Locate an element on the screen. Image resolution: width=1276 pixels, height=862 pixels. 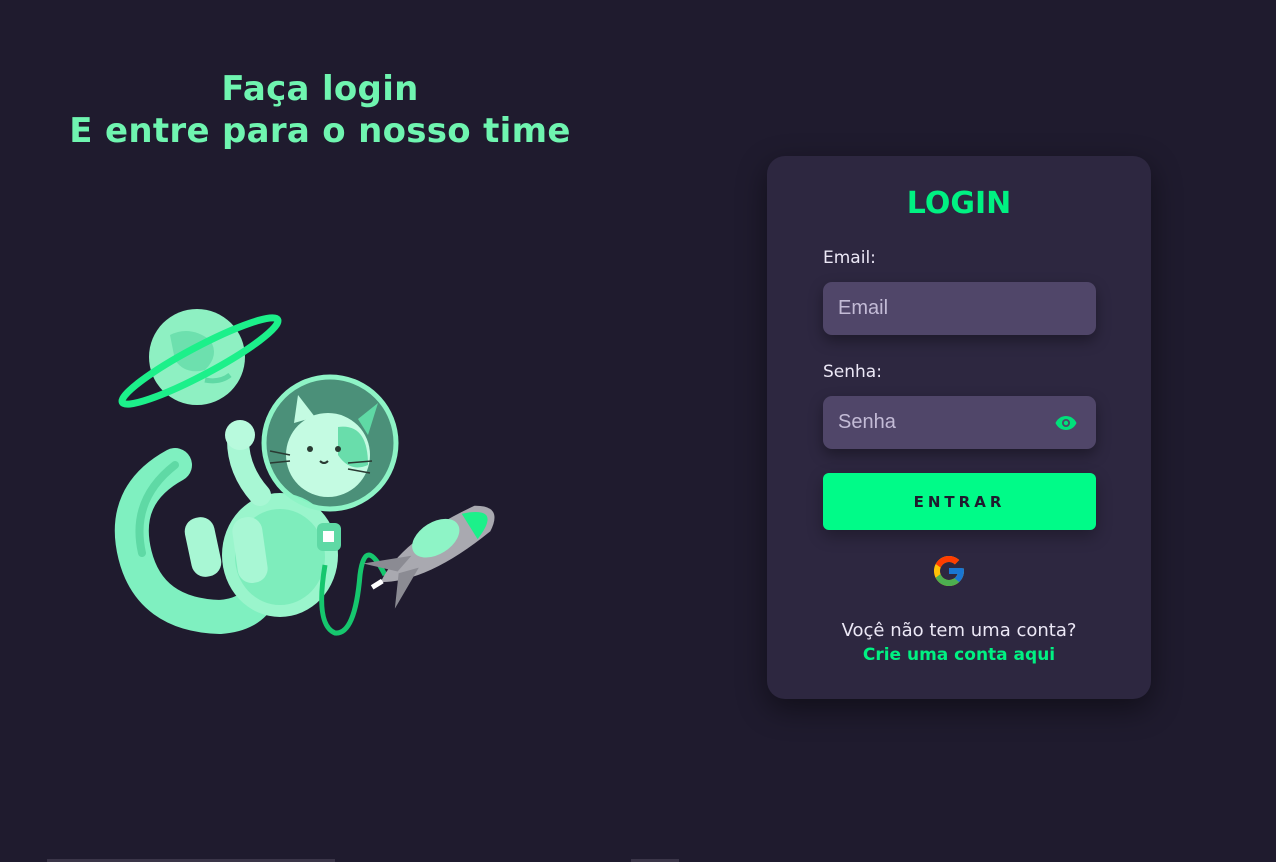
signup-link: Crie uma conta aqui is located at coordinates (959, 655).